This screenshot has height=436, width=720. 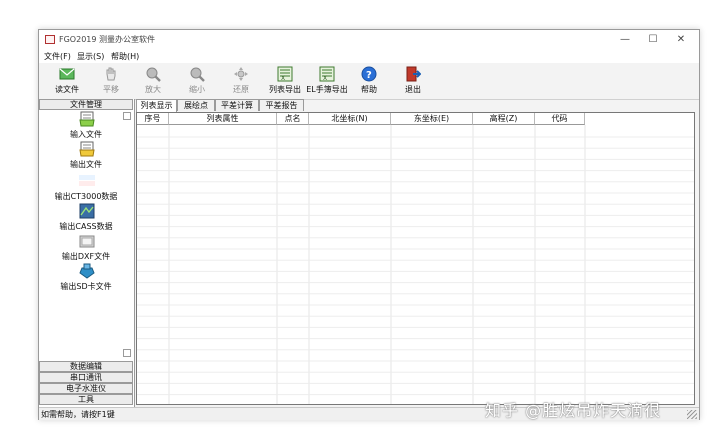 What do you see at coordinates (111, 74) in the screenshot?
I see `pan-hand-icon` at bounding box center [111, 74].